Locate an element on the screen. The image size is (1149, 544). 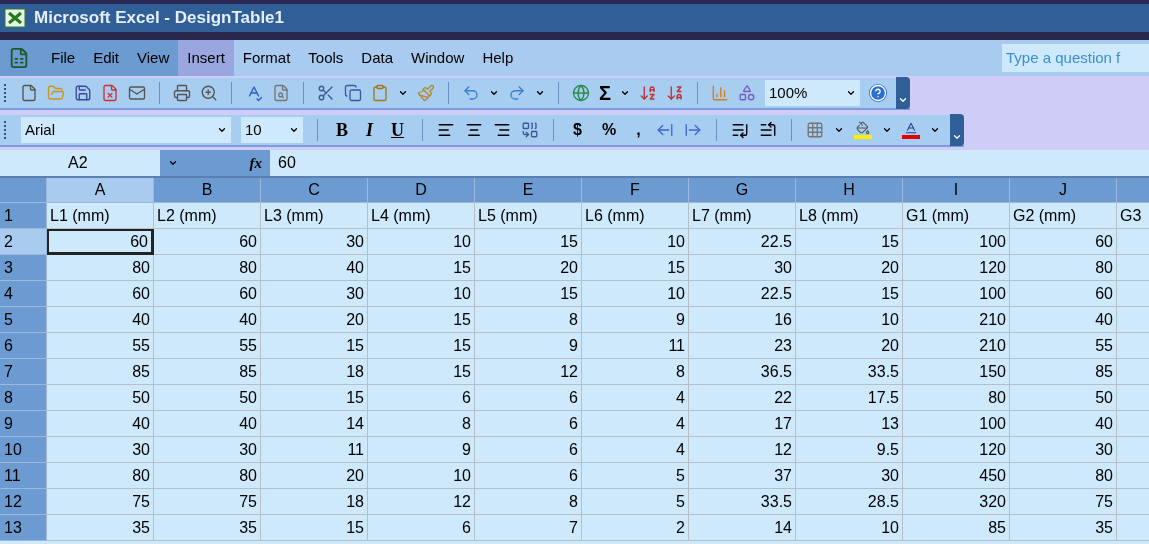
column-header: G is located at coordinates (742, 190).